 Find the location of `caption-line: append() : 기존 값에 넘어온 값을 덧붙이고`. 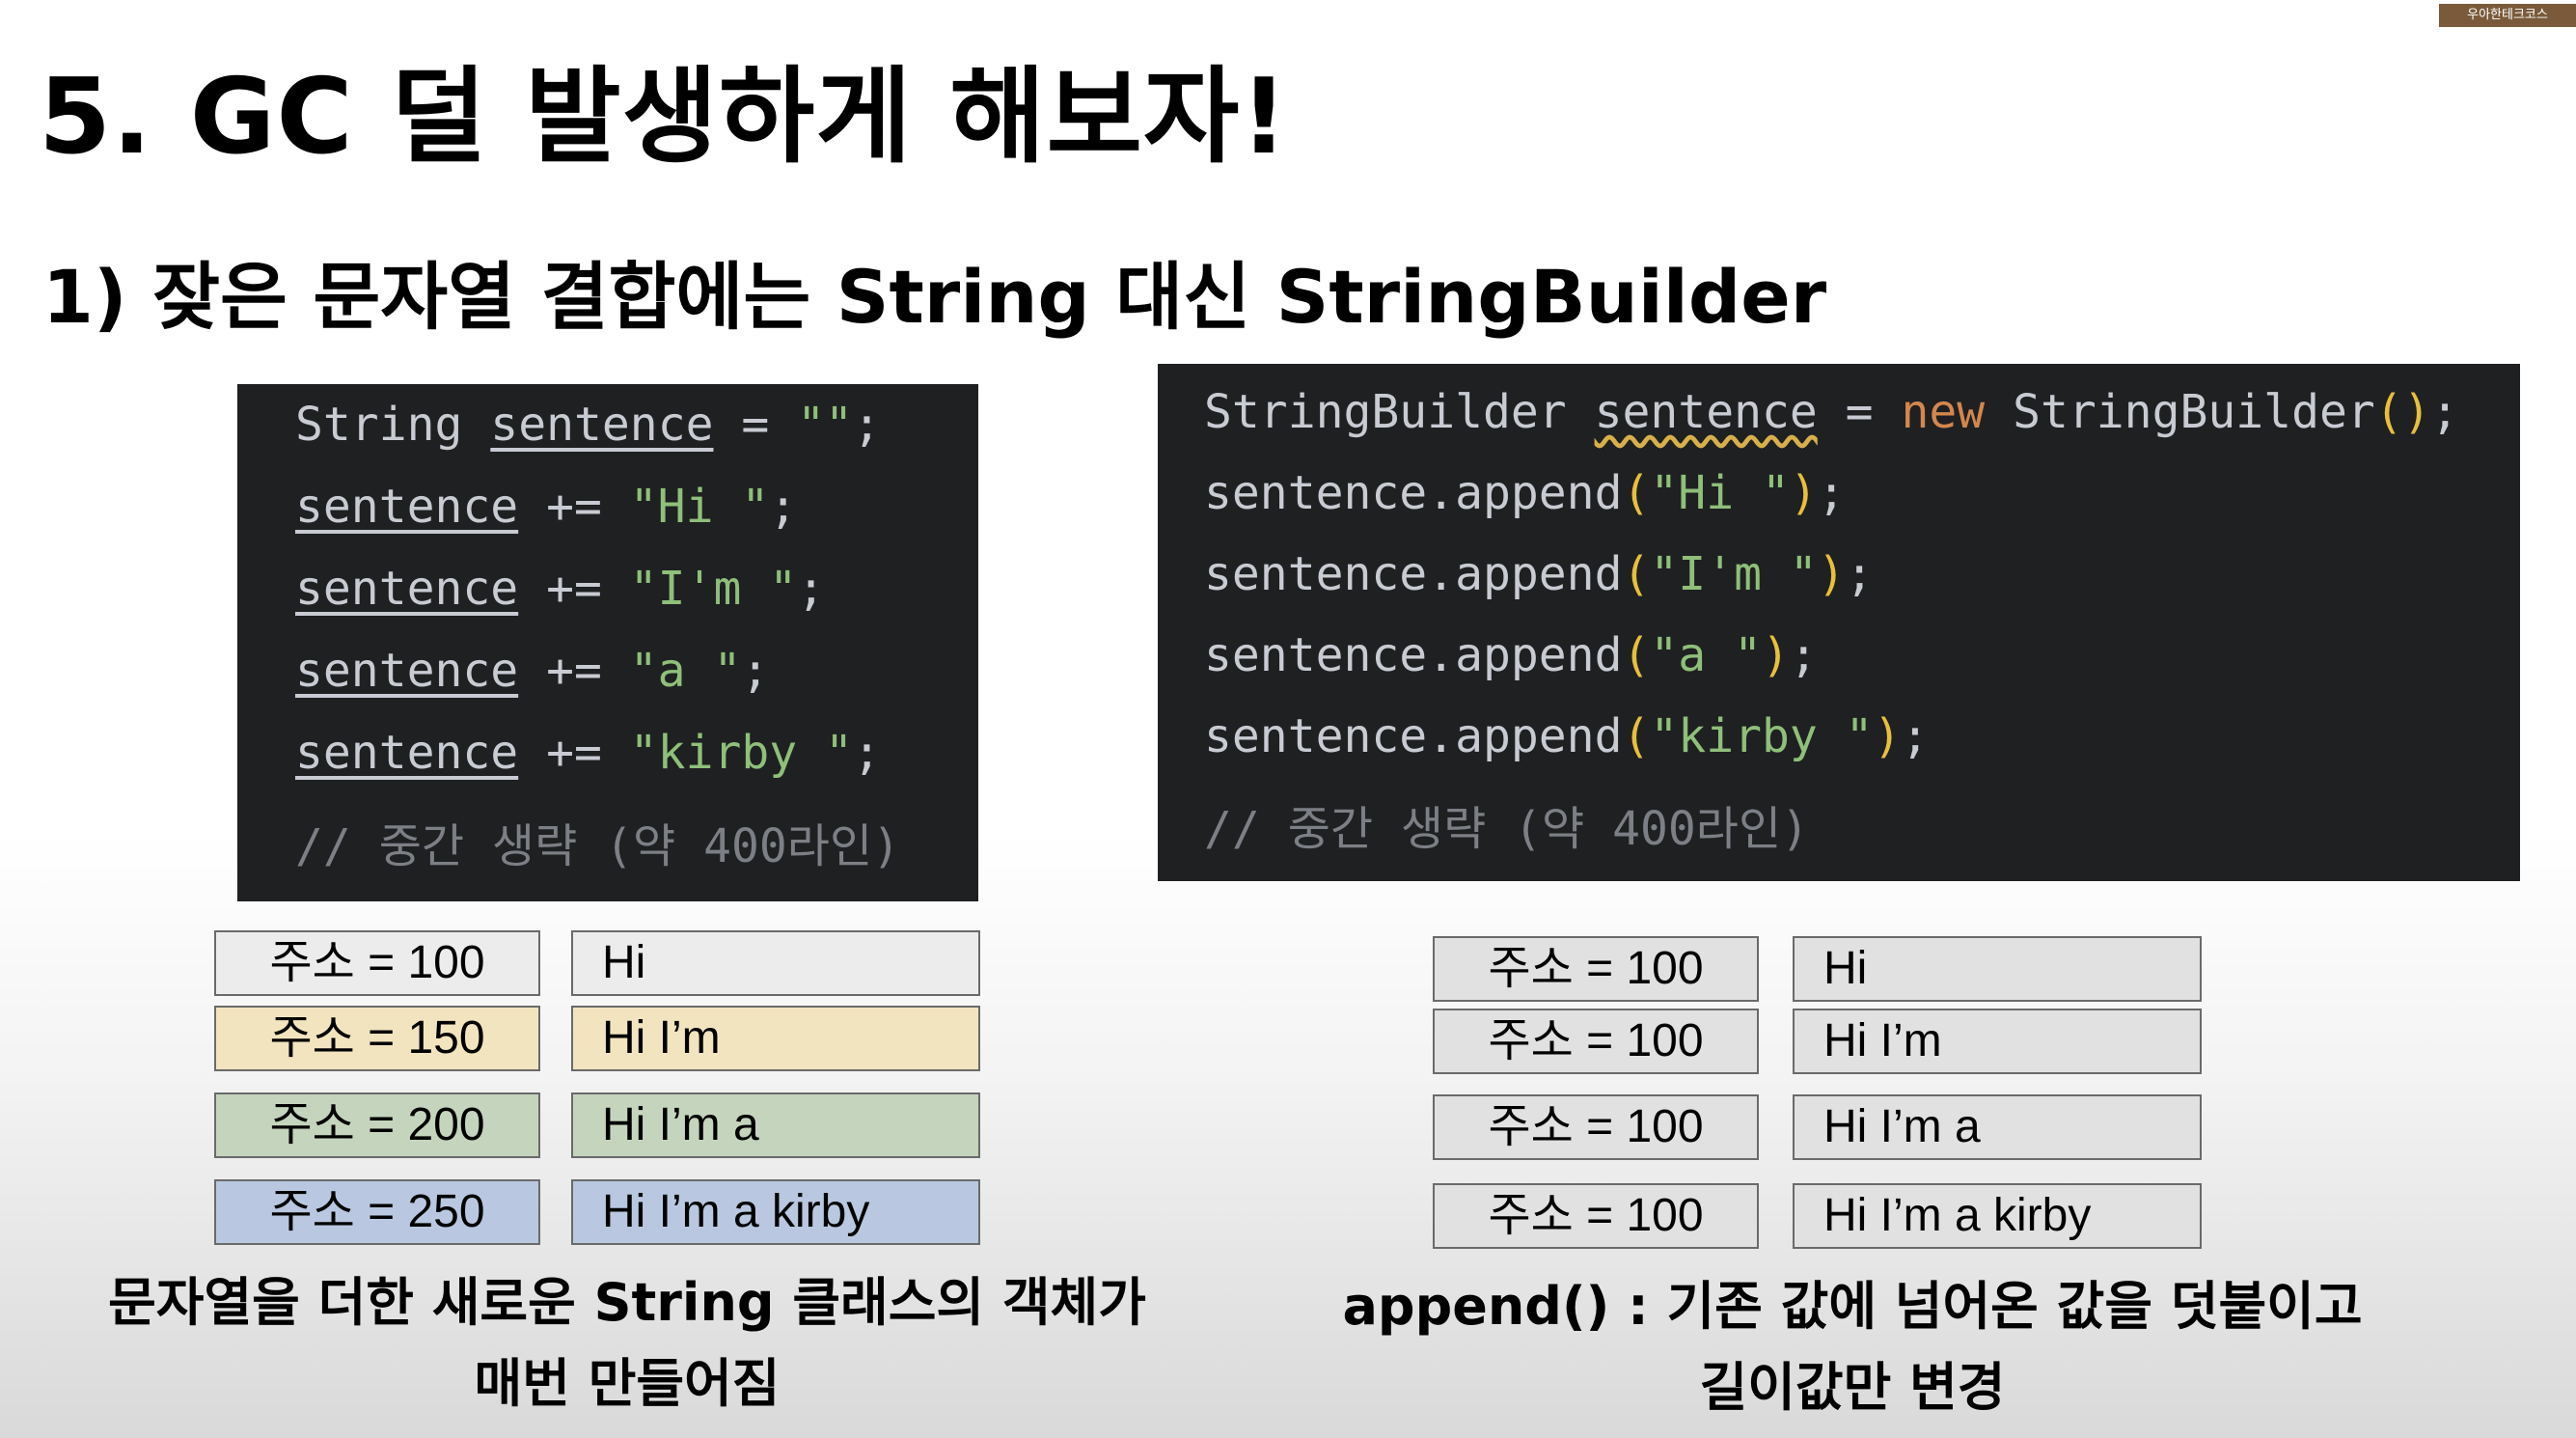

caption-line: append() : 기존 값에 넘어온 값을 덧붙이고 is located at coordinates (1852, 1306).